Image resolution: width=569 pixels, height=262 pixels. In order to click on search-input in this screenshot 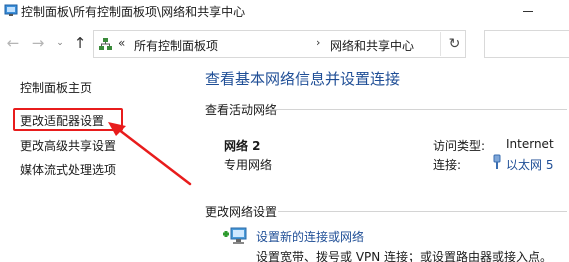, I will do `click(526, 44)`.